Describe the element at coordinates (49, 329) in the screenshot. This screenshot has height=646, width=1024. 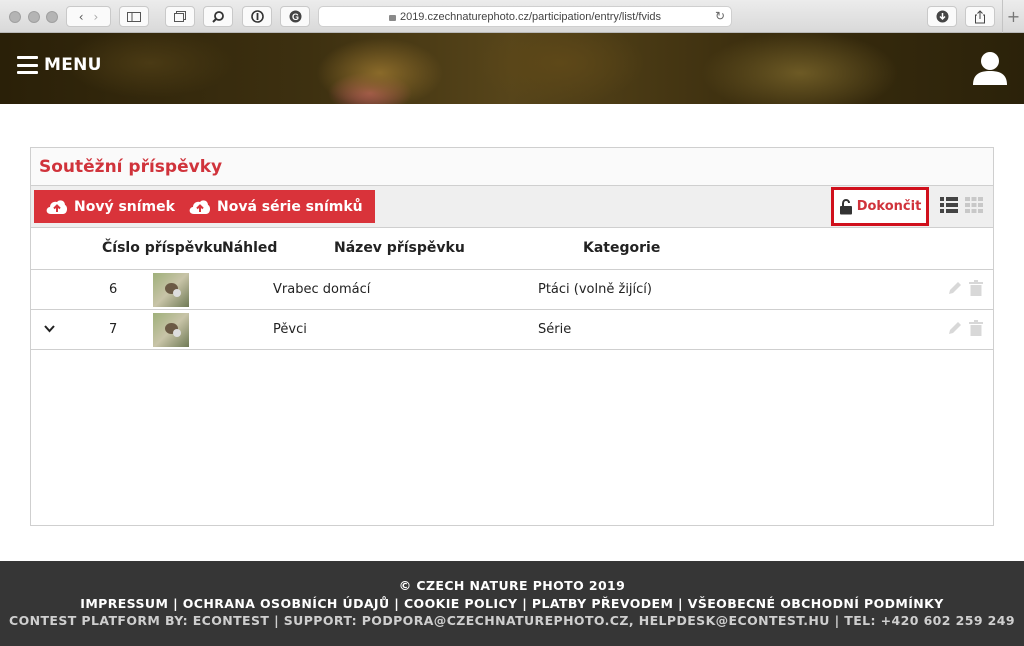
I see `chevron-down-icon` at that location.